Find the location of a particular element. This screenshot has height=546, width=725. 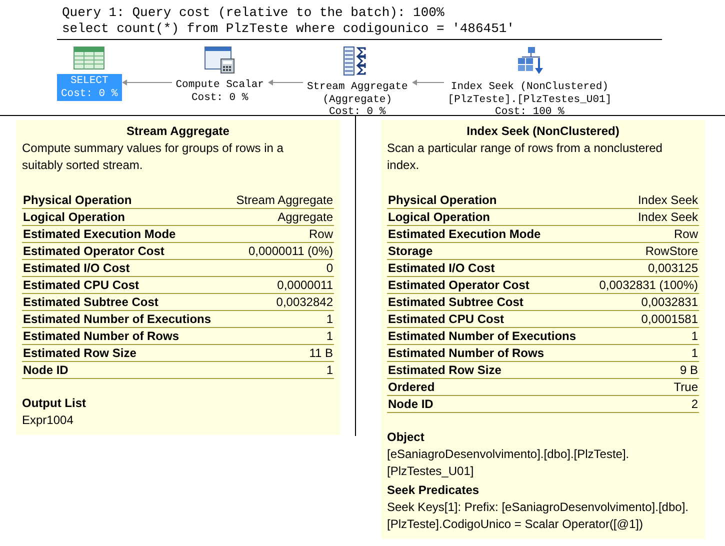

table-icon is located at coordinates (89, 58).